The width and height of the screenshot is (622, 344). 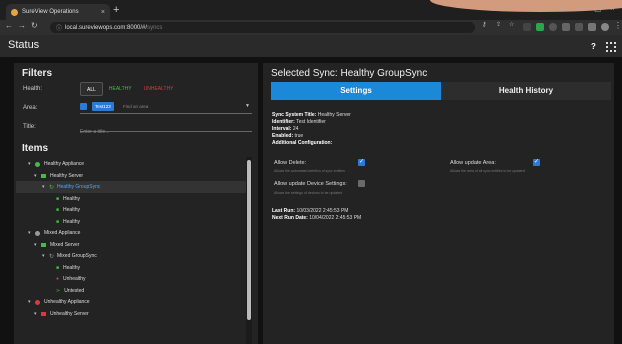 I want to click on url-host: local.sureviewops.com, so click(x=95, y=27).